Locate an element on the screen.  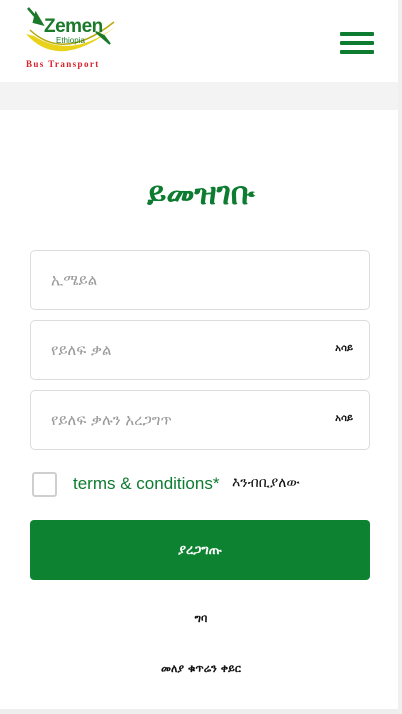
terms-checkbox is located at coordinates (44, 484).